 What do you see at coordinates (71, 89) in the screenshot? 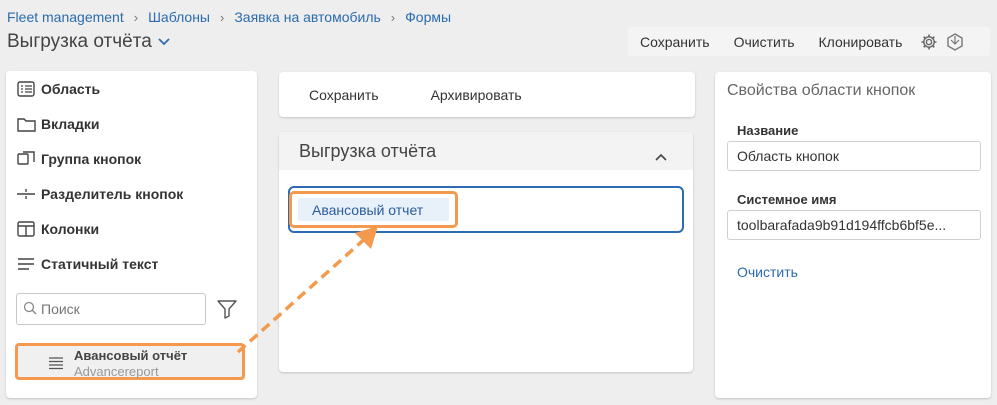
I see `palette-item-label: Область` at bounding box center [71, 89].